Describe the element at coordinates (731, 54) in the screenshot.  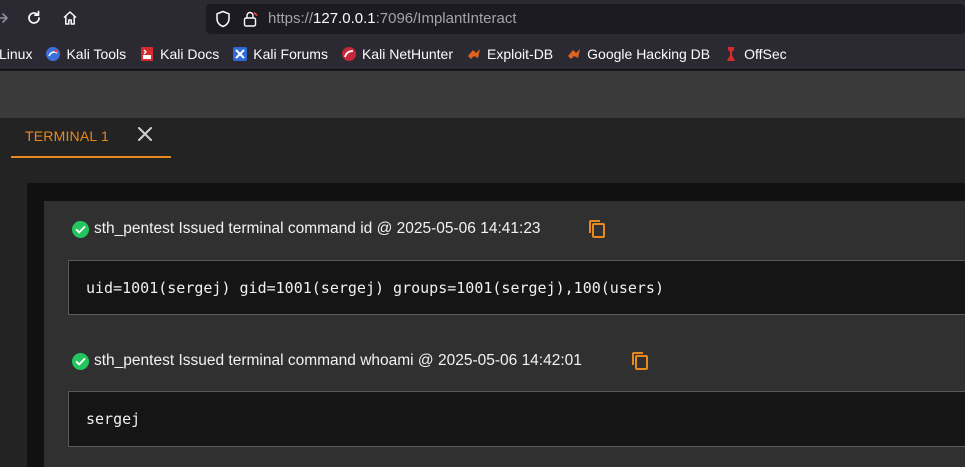
I see `offsec-icon` at that location.